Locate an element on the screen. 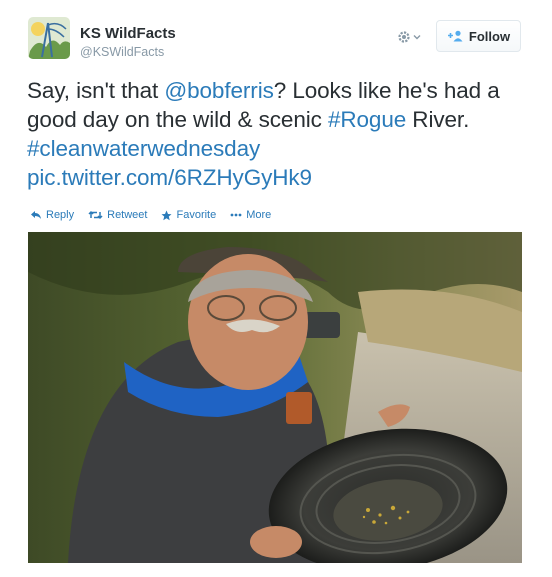 The width and height of the screenshot is (552, 577). favorite-star-icon is located at coordinates (166, 215).